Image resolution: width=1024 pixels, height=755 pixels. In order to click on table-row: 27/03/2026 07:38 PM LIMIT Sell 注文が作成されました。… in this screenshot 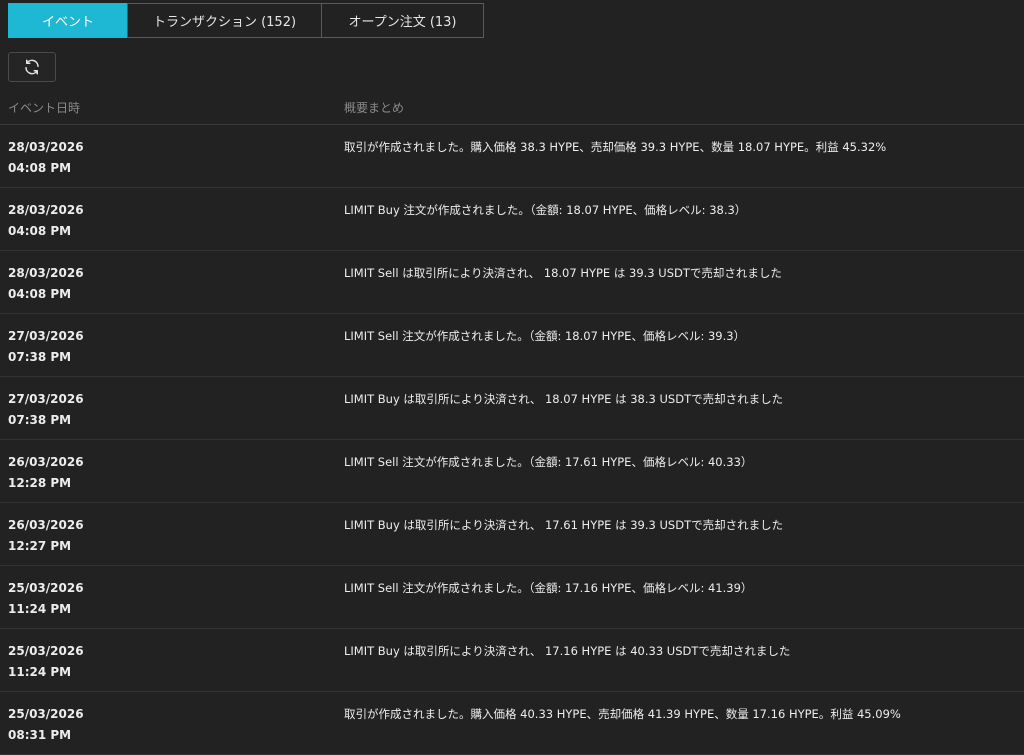, I will do `click(512, 345)`.